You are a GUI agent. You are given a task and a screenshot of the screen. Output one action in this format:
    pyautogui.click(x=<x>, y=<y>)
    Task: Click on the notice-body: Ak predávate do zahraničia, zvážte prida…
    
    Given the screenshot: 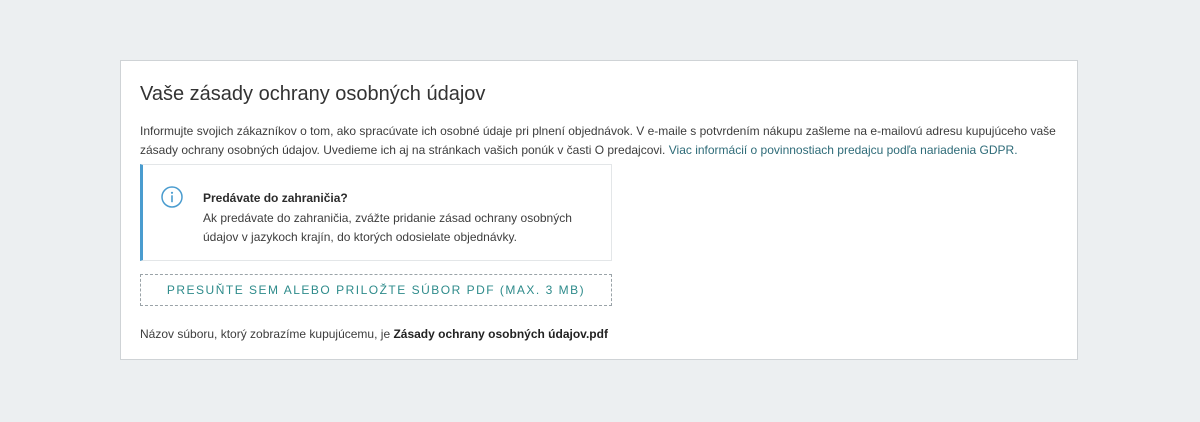 What is the action you would take?
    pyautogui.click(x=387, y=227)
    